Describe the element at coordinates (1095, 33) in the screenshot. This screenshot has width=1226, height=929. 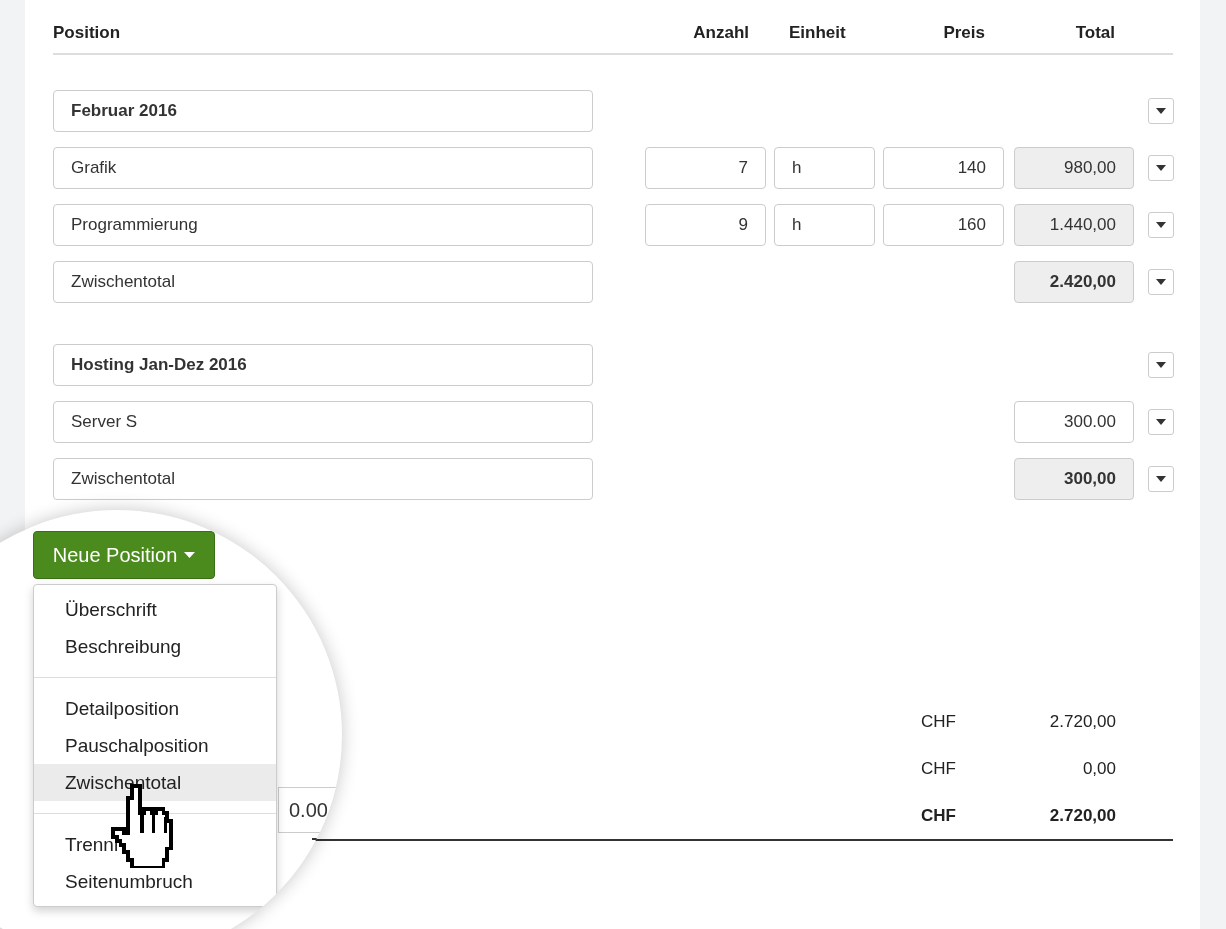
I see `column-header: Total` at that location.